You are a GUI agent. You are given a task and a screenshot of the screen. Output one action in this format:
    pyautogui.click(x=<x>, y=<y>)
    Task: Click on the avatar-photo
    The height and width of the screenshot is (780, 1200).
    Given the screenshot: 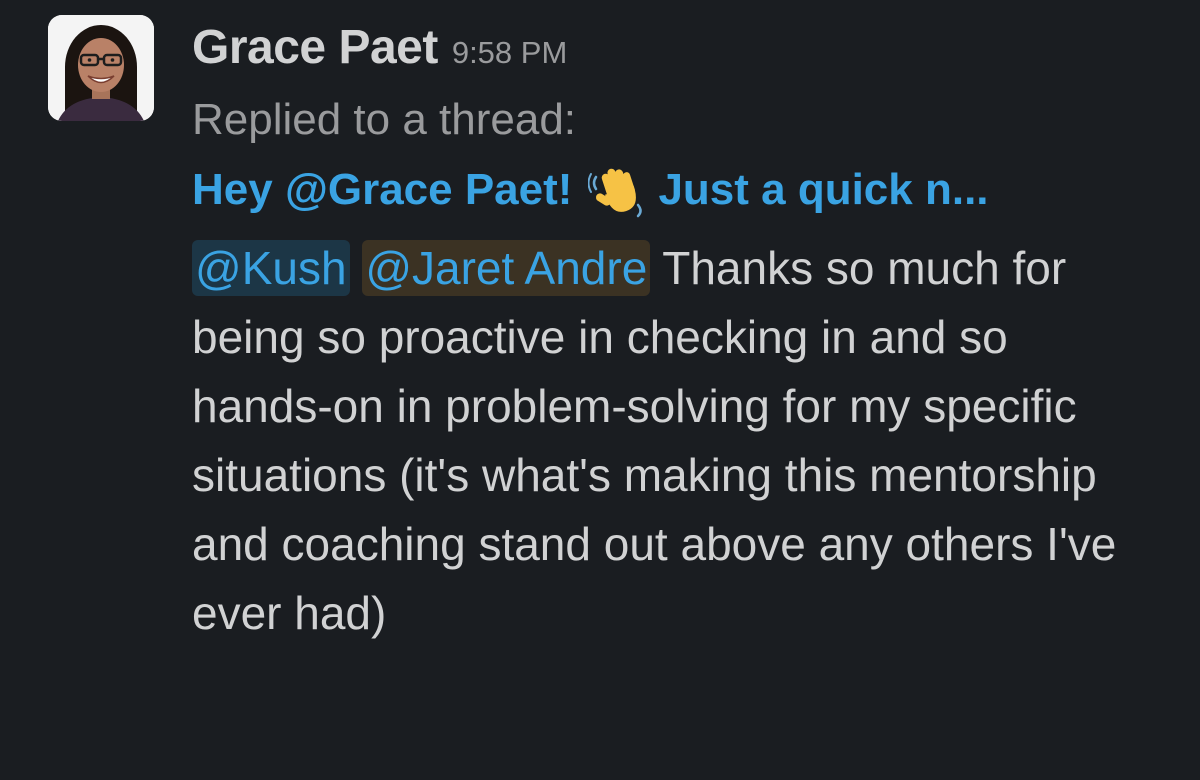 What is the action you would take?
    pyautogui.click(x=101, y=68)
    